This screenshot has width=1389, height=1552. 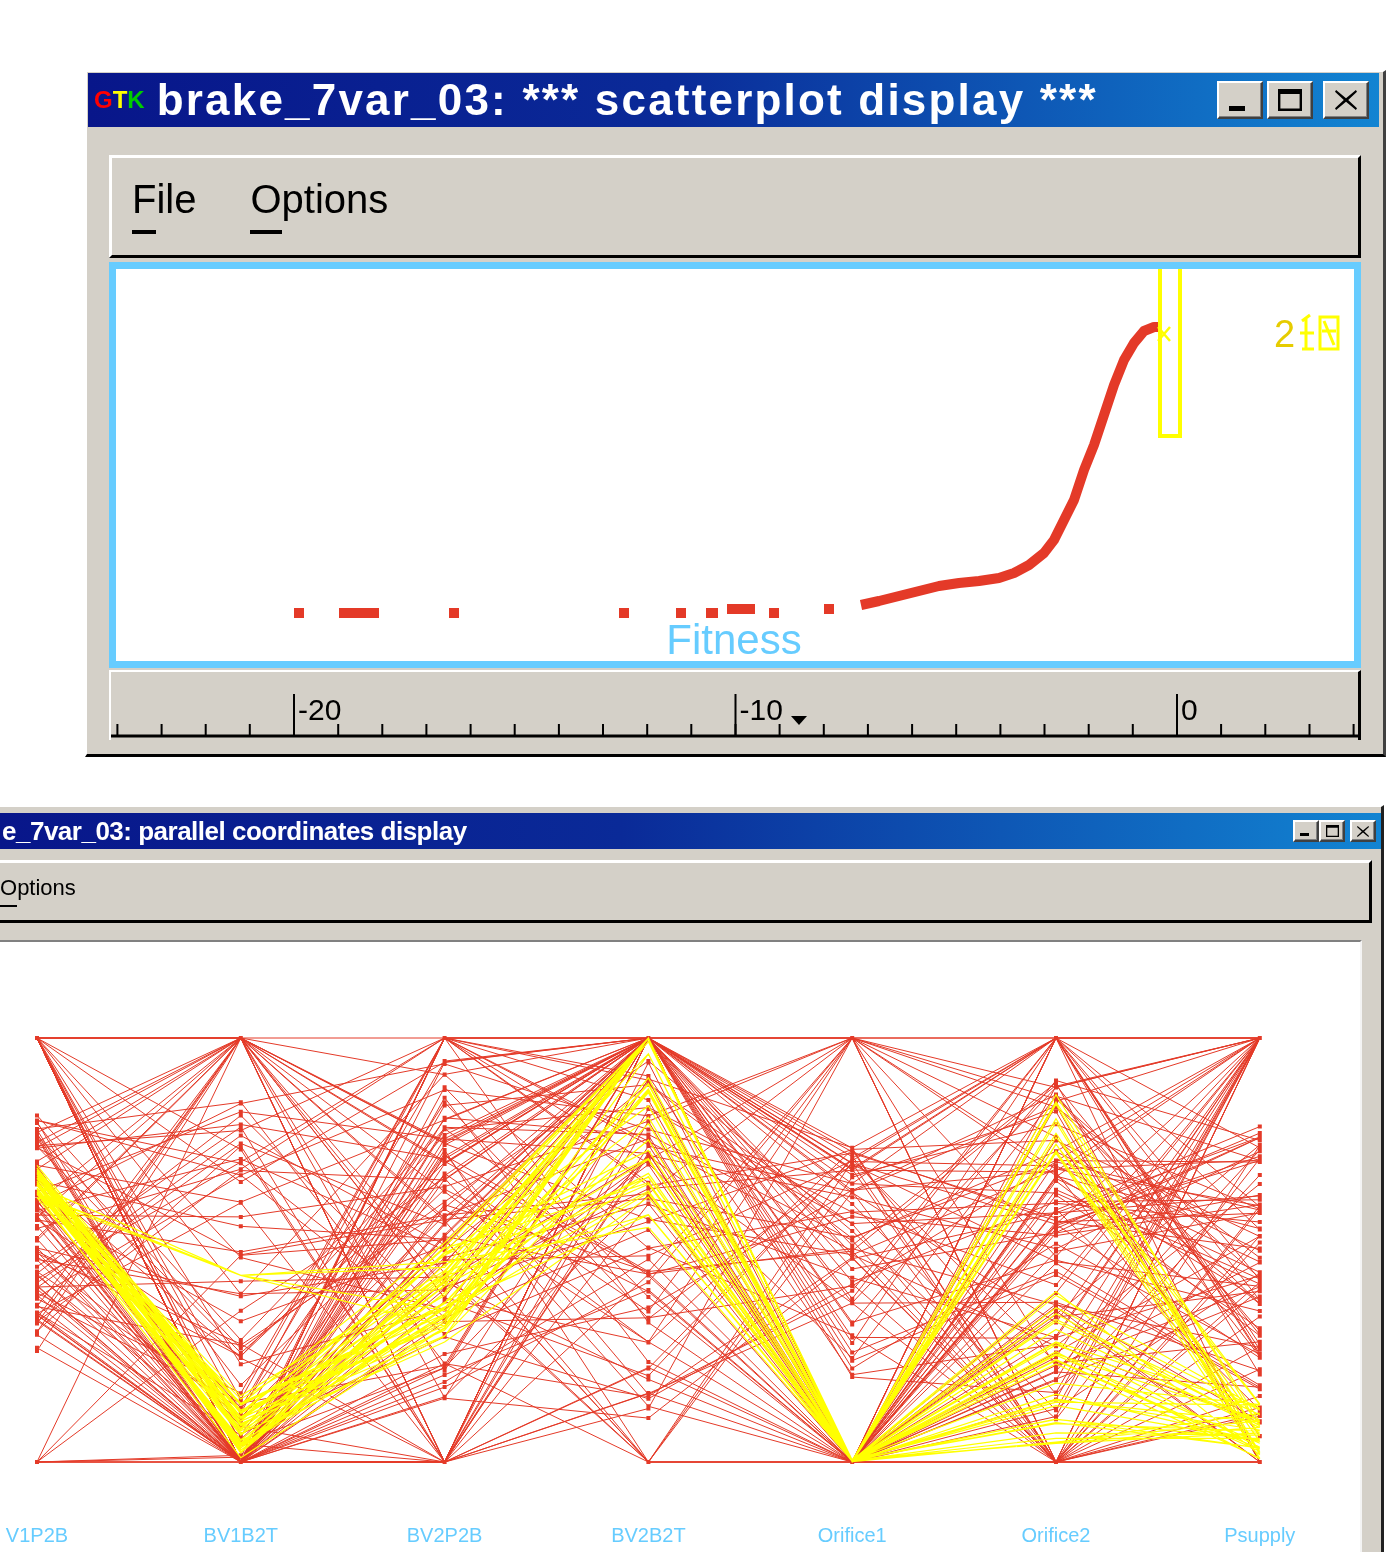 What do you see at coordinates (1319, 332) in the screenshot?
I see `garbled-glyphs-icon` at bounding box center [1319, 332].